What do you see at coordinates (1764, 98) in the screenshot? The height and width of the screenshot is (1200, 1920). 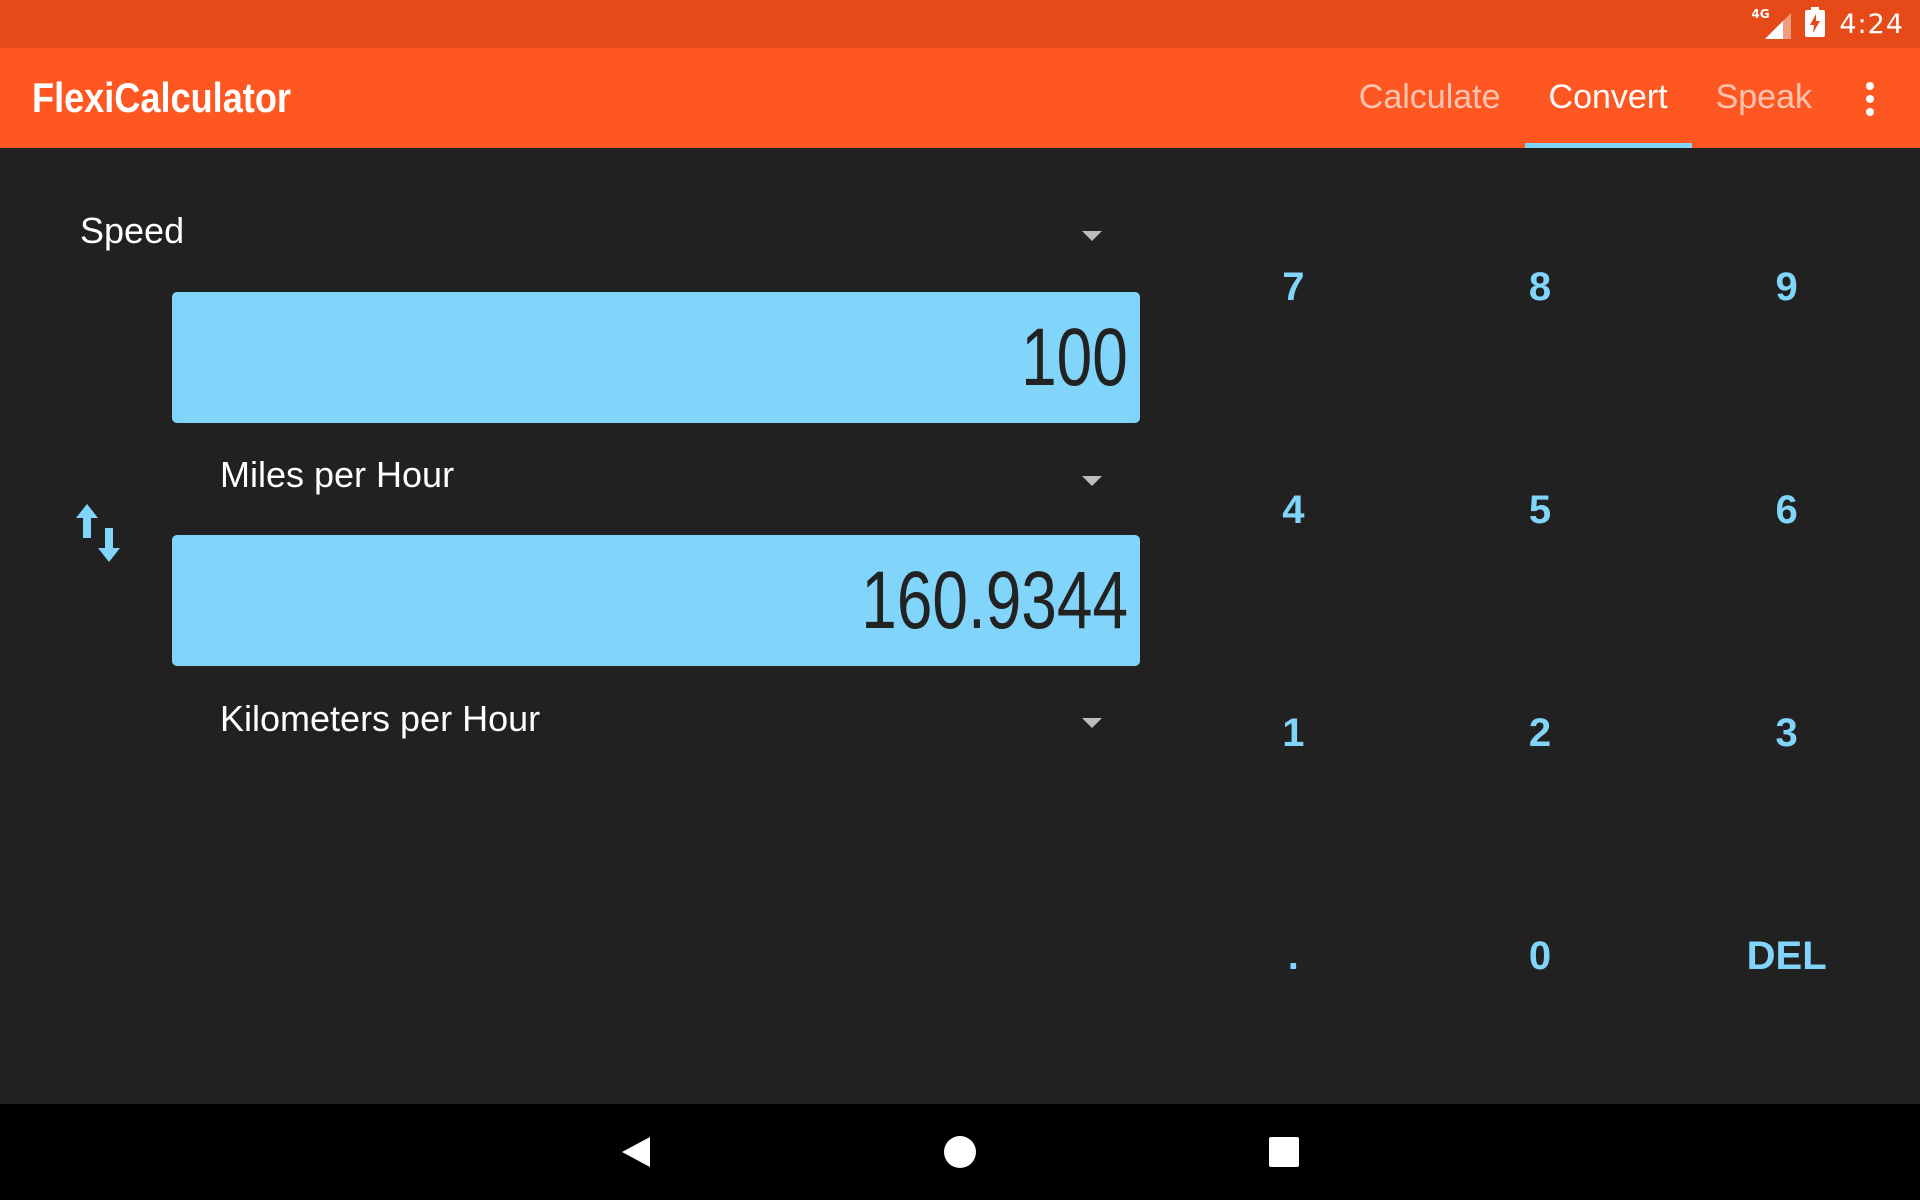 I see `tab-speak: Speak` at bounding box center [1764, 98].